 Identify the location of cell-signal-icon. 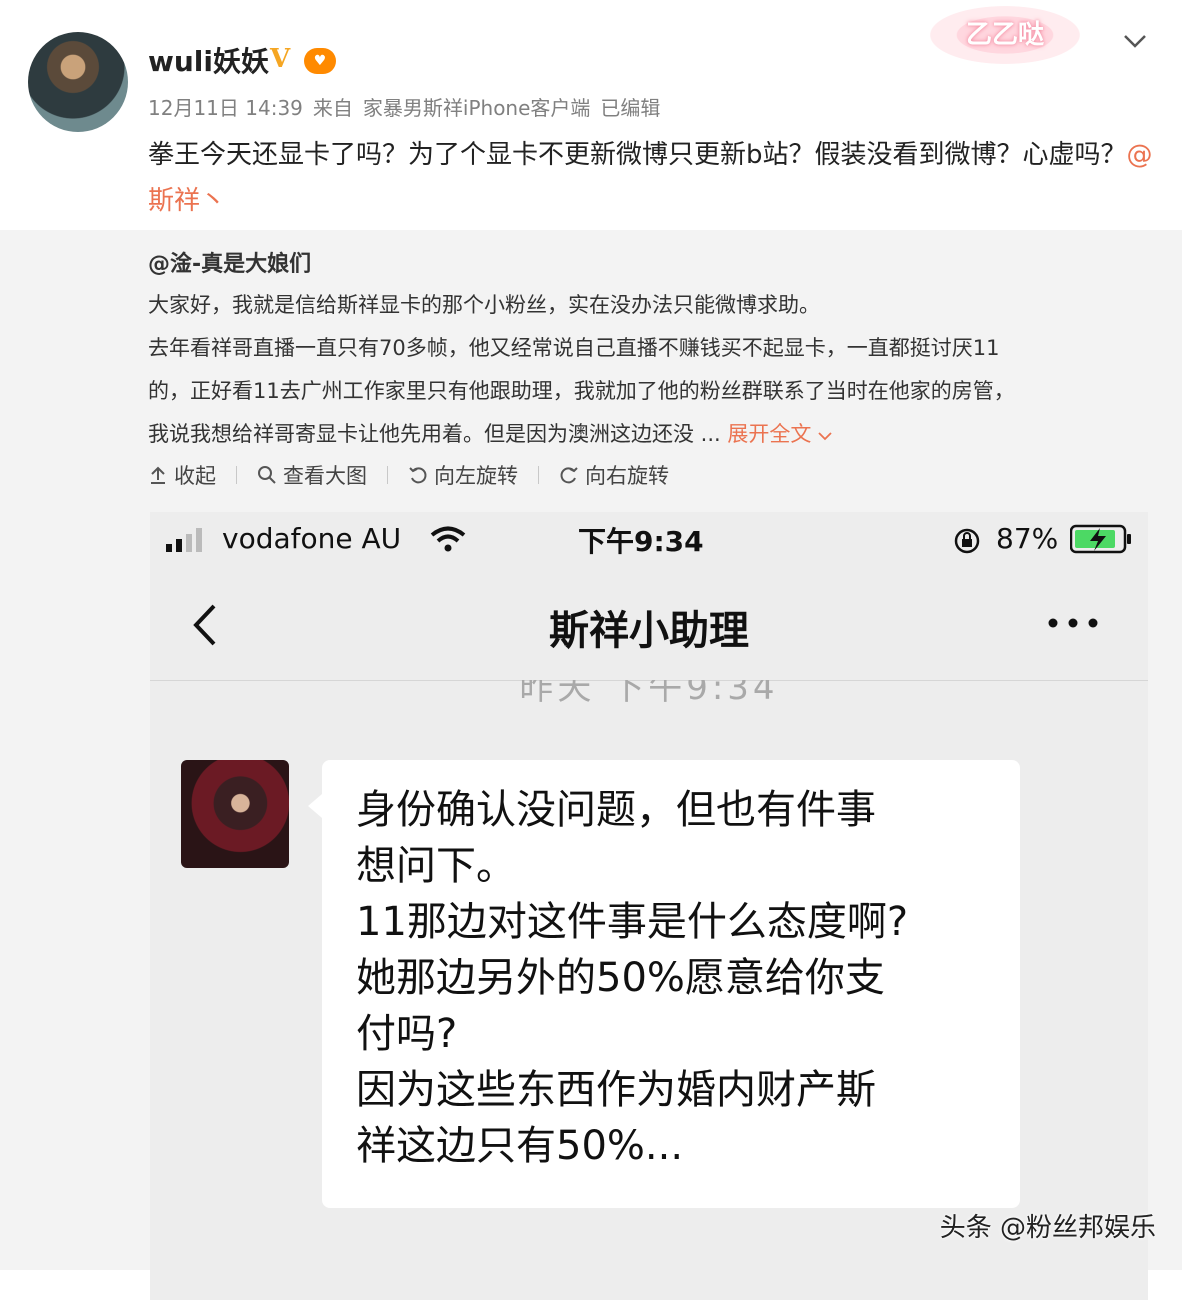
(184, 540).